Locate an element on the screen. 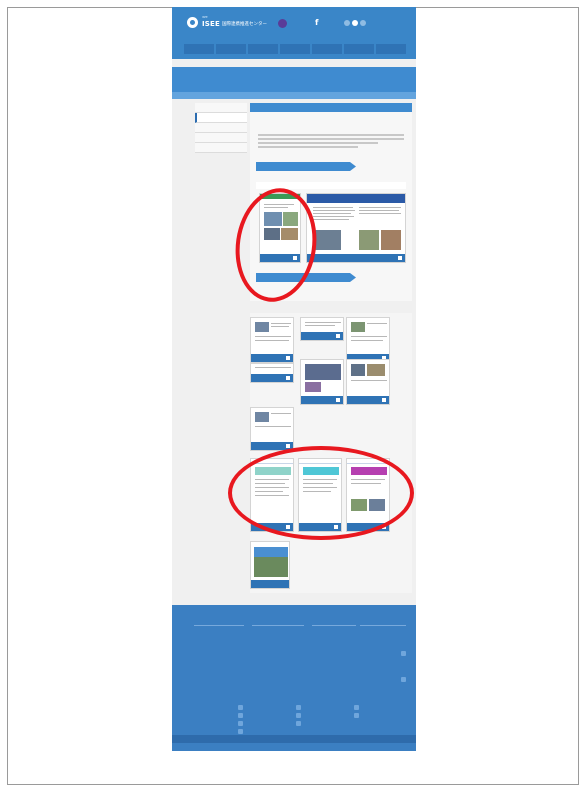 The width and height of the screenshot is (586, 792). logo-emblem-icon is located at coordinates (192, 22).